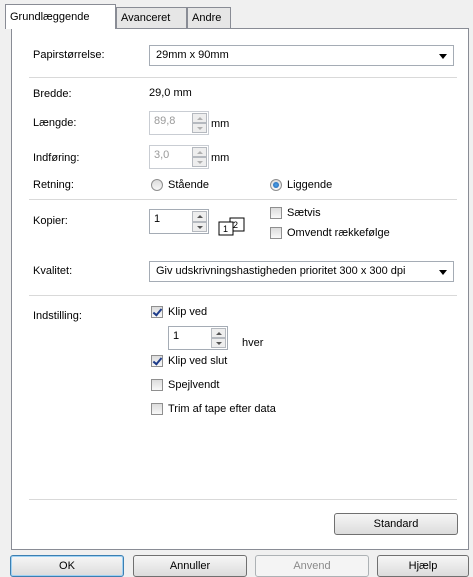 This screenshot has height=577, width=473. What do you see at coordinates (220, 124) in the screenshot?
I see `length-unit: mm` at bounding box center [220, 124].